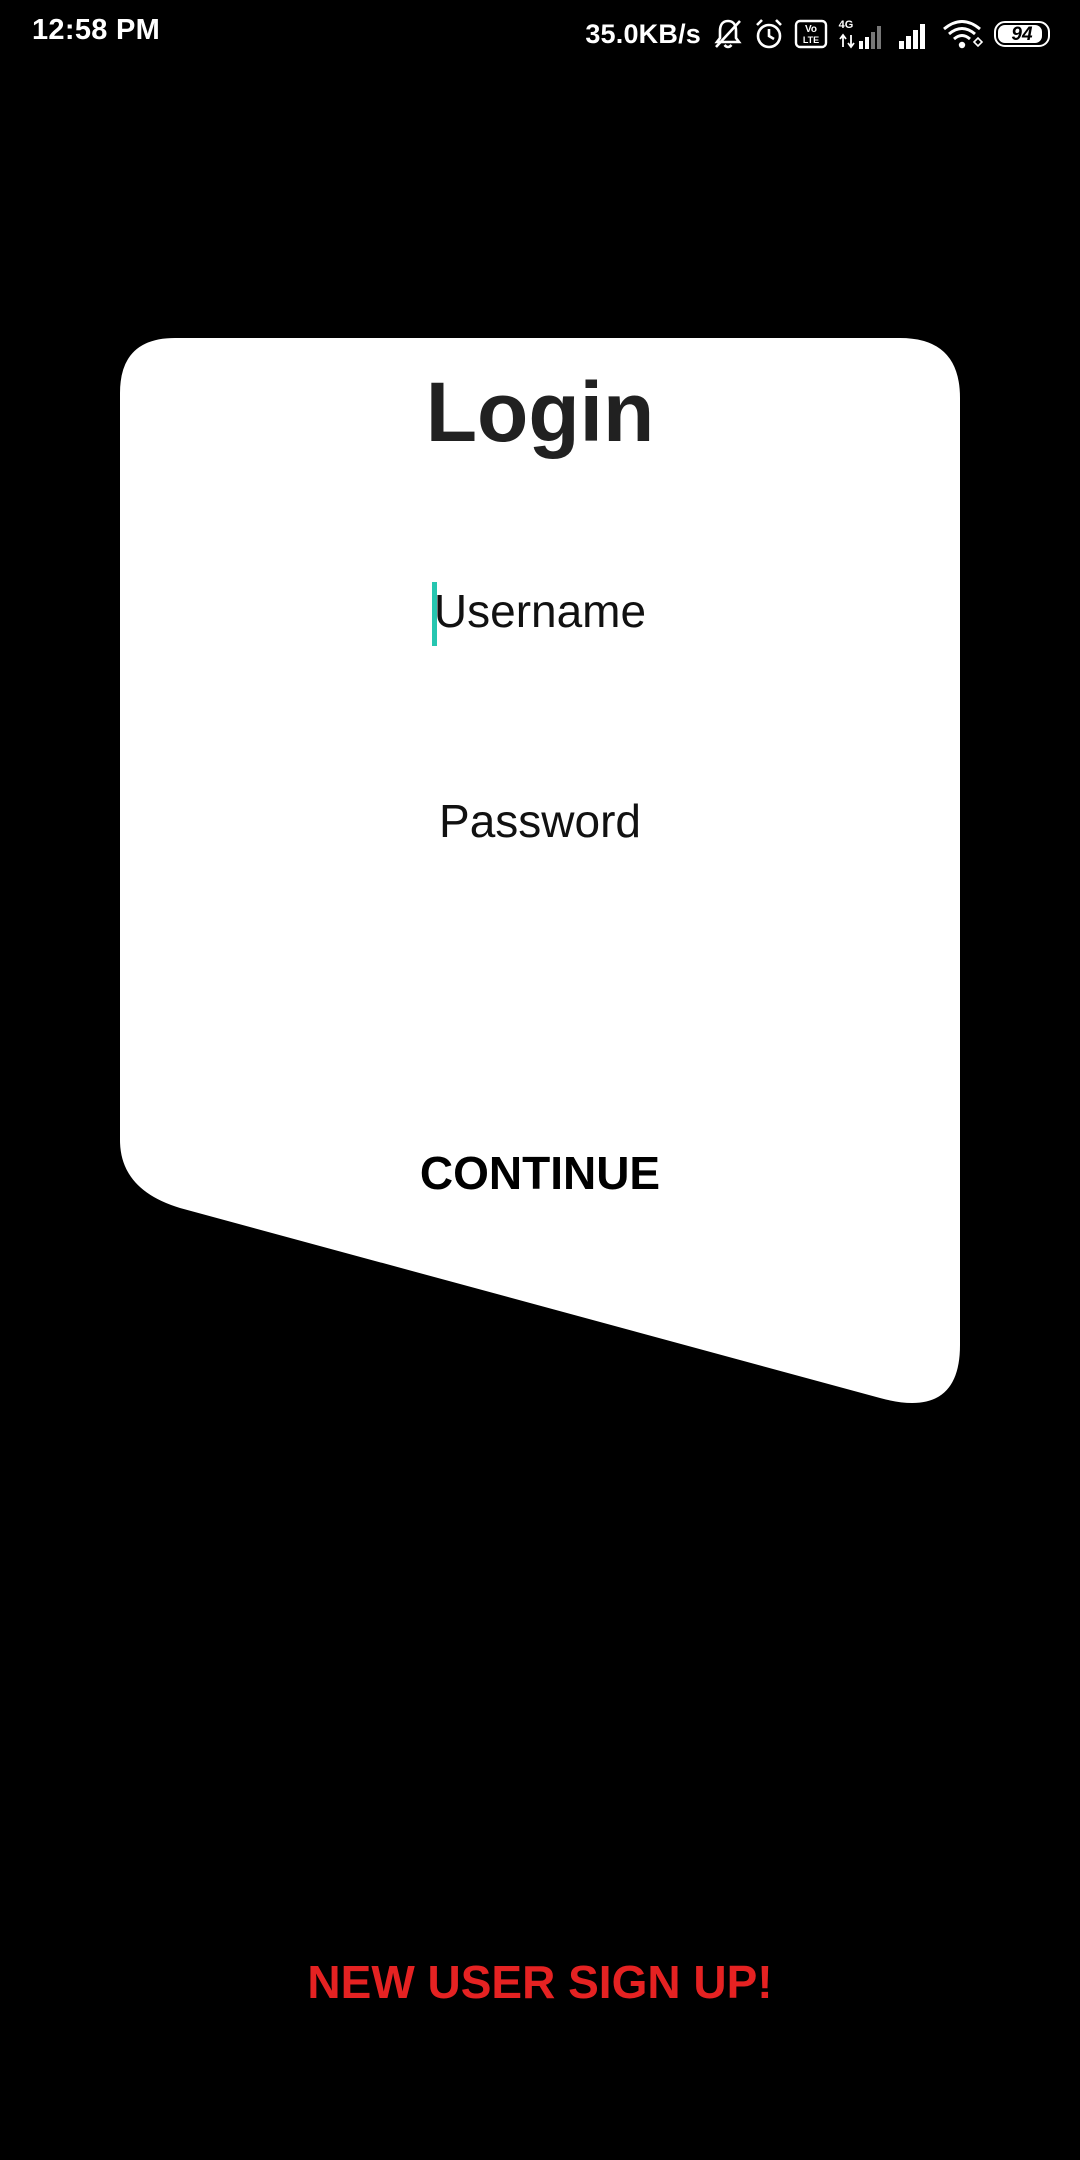 Image resolution: width=1080 pixels, height=2160 pixels. I want to click on new-user-signup-link: NEW USER SIGN UP!, so click(540, 1985).